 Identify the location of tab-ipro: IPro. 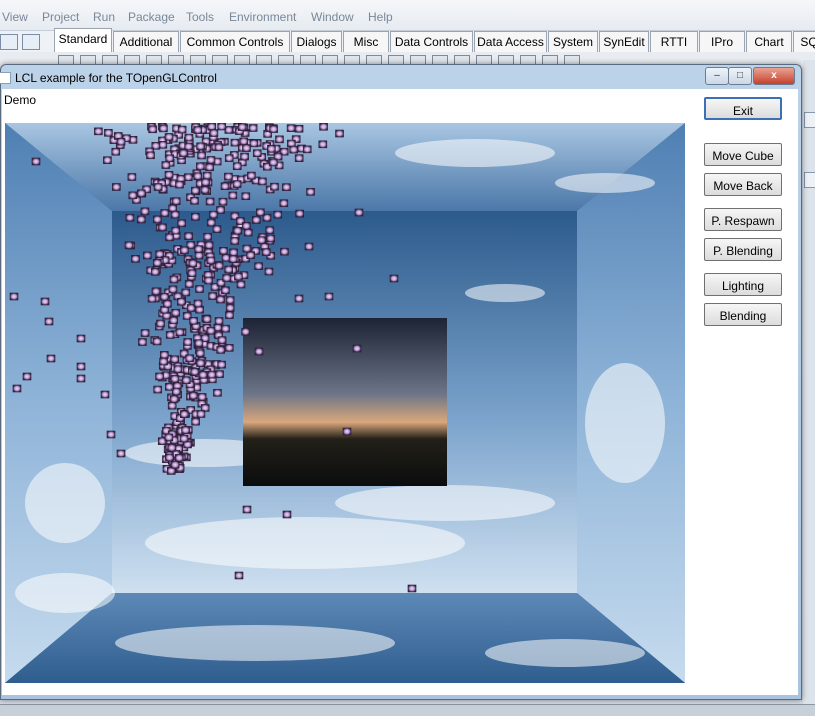
(722, 41).